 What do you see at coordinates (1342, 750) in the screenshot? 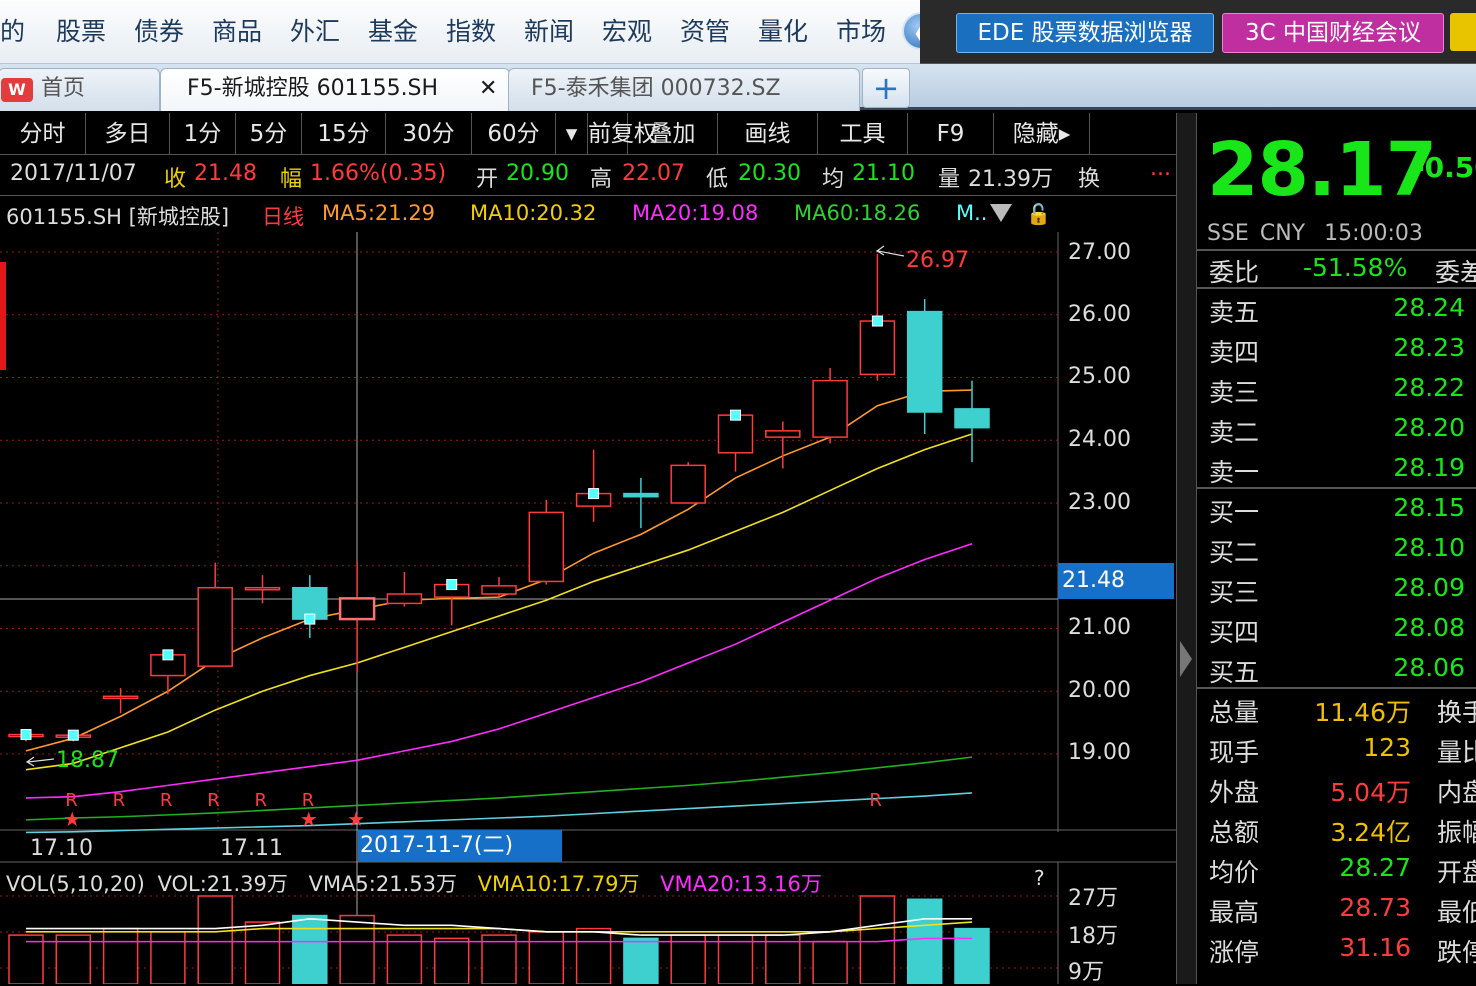
I see `stat-row: 现手 123 量比` at bounding box center [1342, 750].